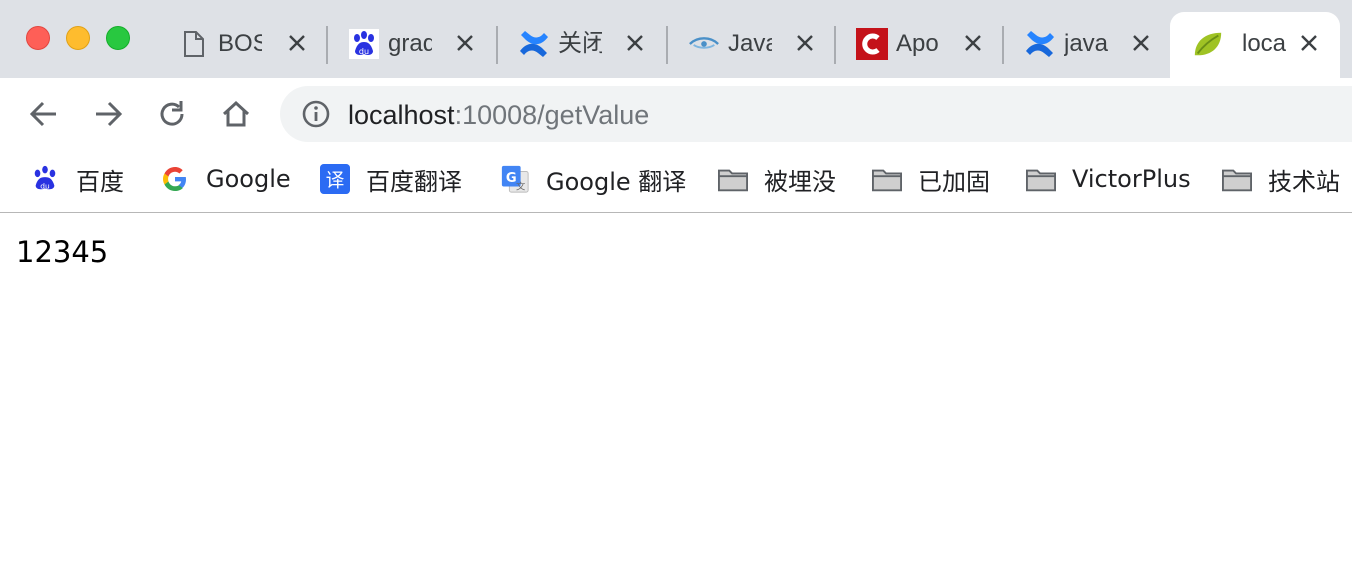  Describe the element at coordinates (236, 114) in the screenshot. I see `home-icon` at that location.